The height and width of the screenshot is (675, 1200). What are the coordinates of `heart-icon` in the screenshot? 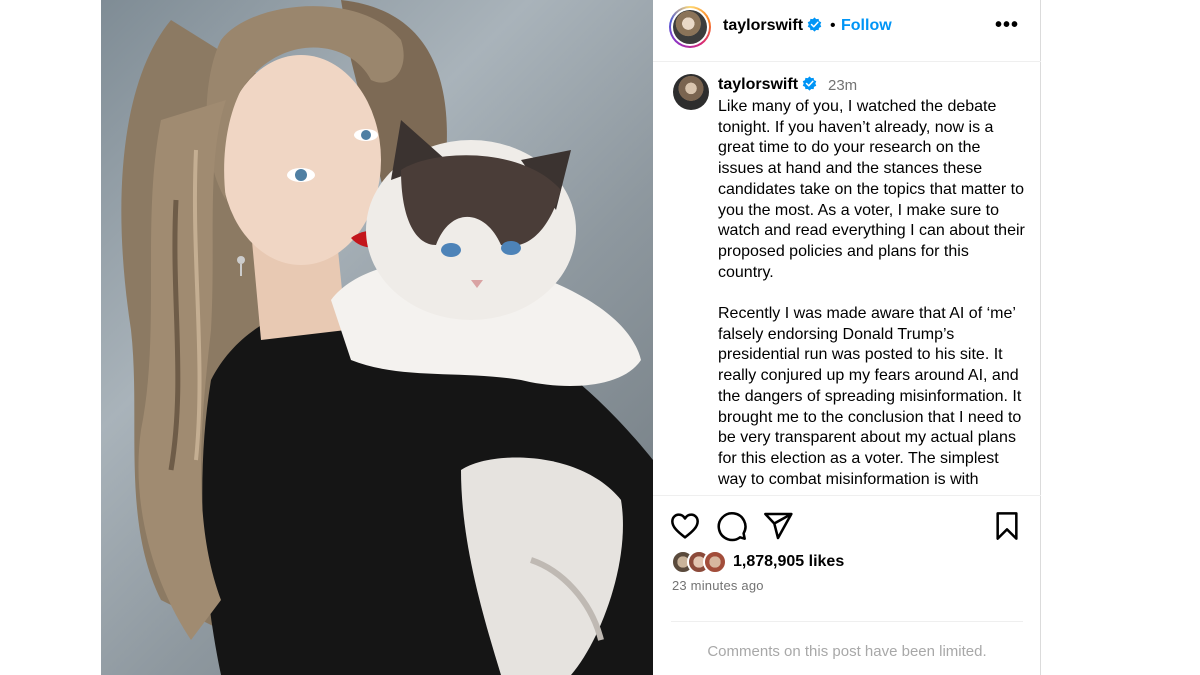 It's located at (685, 526).